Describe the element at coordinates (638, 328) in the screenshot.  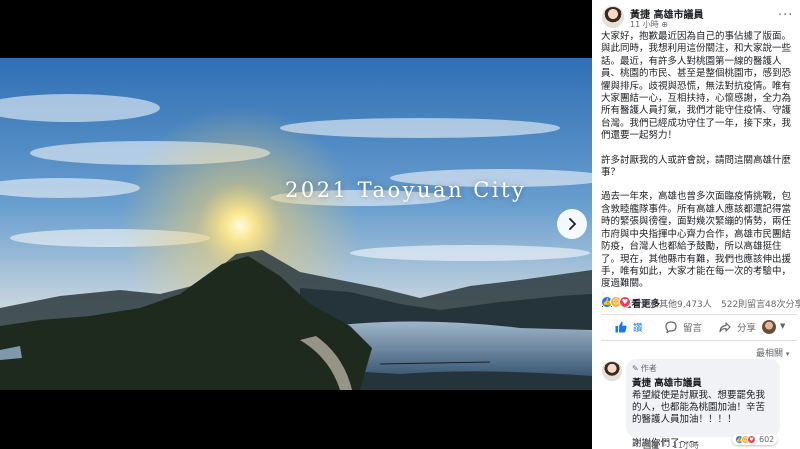
I see `like-label: 讚` at that location.